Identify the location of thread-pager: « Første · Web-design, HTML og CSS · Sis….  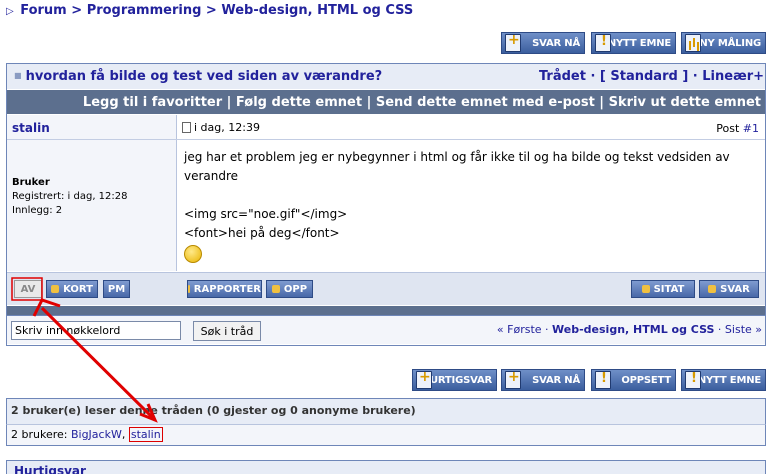
(629, 329).